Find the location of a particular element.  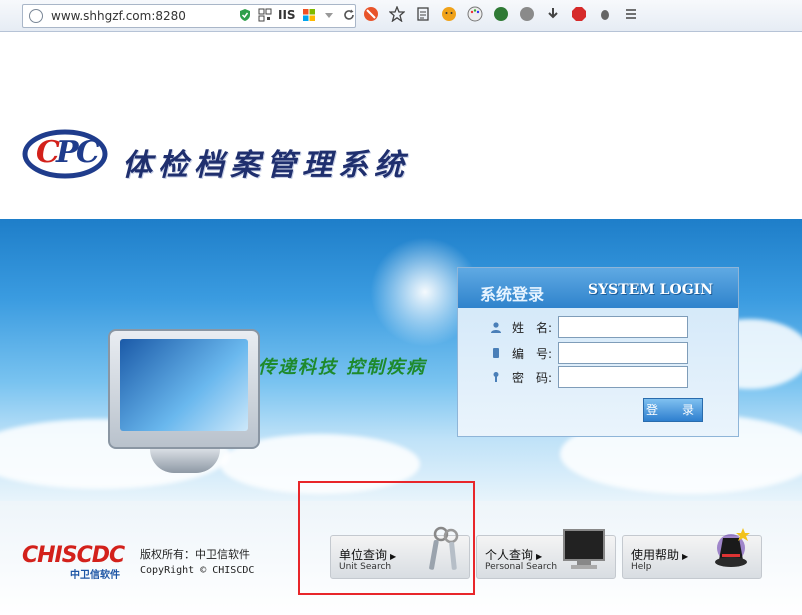

name-input is located at coordinates (623, 327).